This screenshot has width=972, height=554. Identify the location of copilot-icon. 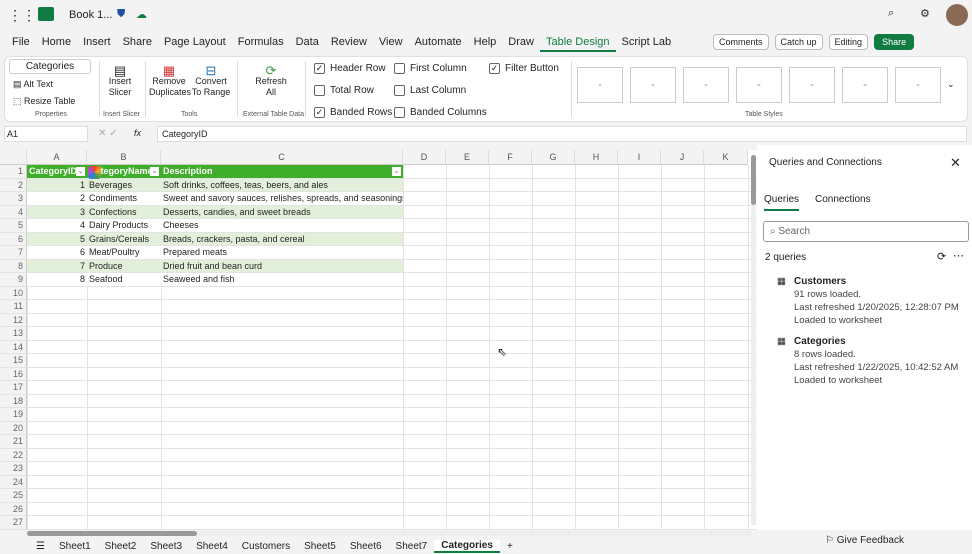
(94, 172).